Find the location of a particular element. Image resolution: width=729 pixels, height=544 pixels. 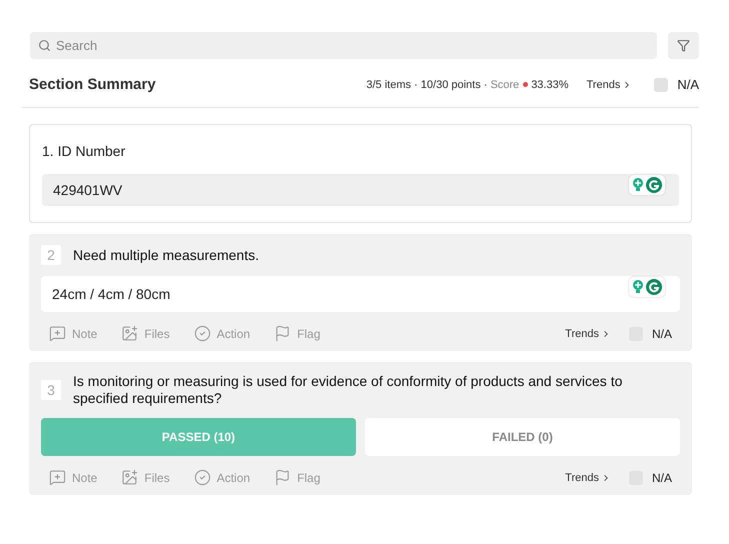

section-title: Section Summary is located at coordinates (93, 84).